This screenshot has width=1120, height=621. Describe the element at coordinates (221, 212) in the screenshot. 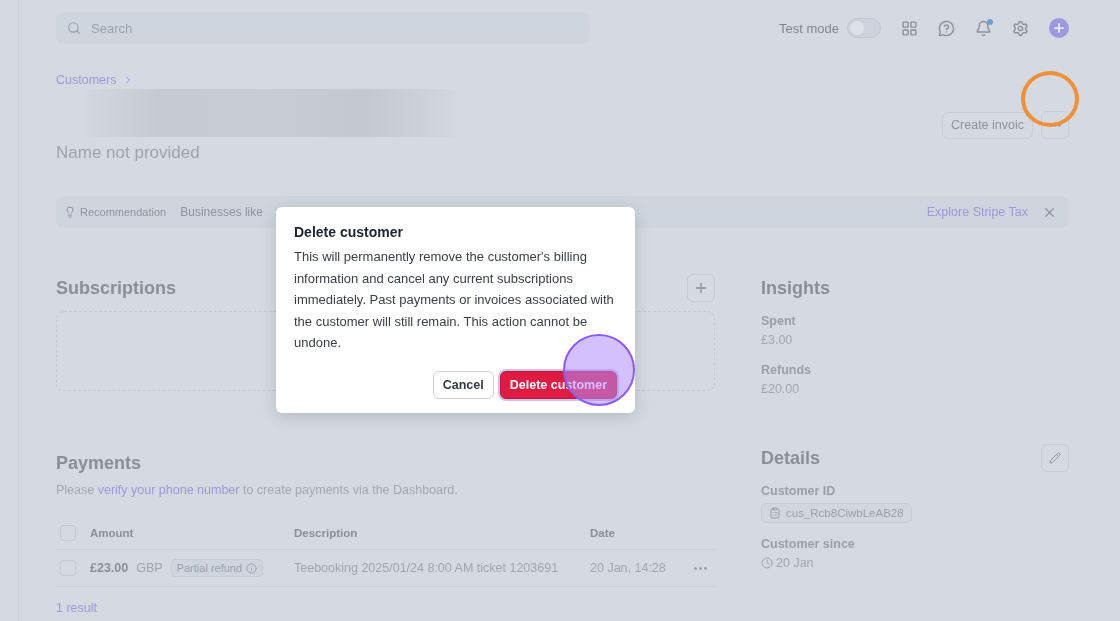

I see `recommendation-text: Businesses like` at that location.